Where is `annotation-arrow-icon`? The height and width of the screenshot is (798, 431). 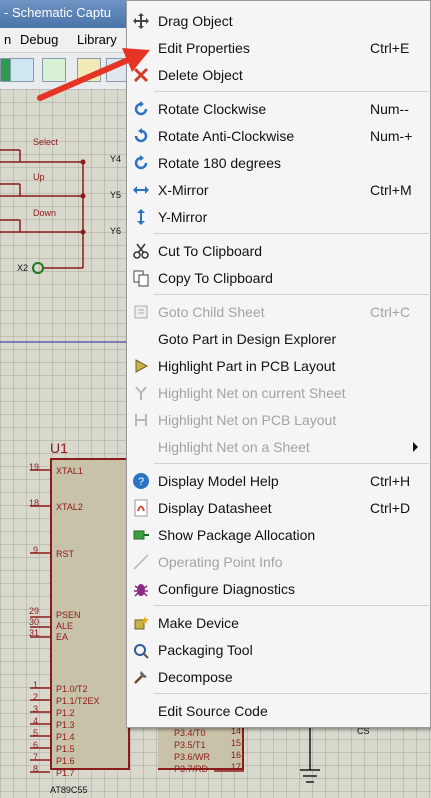 annotation-arrow-icon is located at coordinates (93, 74).